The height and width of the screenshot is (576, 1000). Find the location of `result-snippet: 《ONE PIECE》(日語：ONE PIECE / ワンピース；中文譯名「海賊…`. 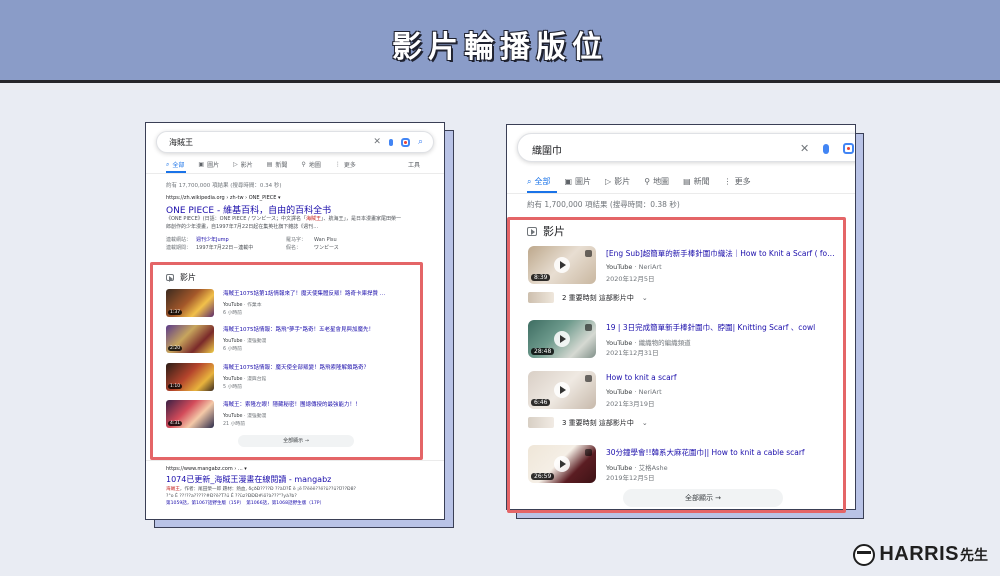

result-snippet: 《ONE PIECE》(日語：ONE PIECE / ワンピース；中文譯名「海賊… is located at coordinates (284, 223).